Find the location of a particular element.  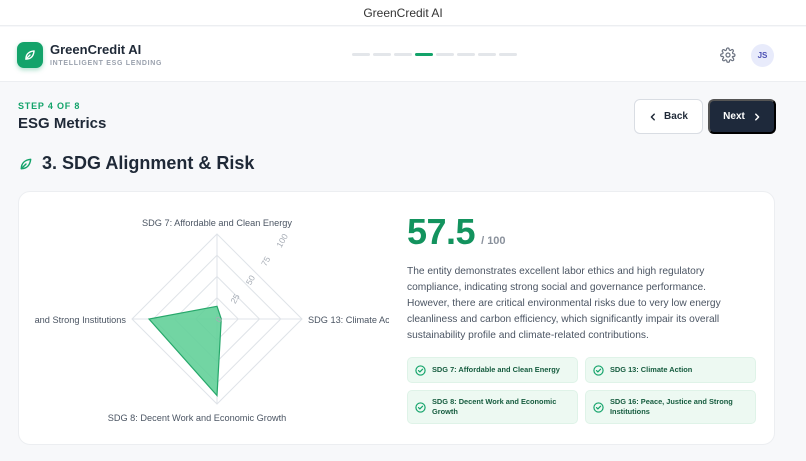

radar-series-area is located at coordinates (184, 351).